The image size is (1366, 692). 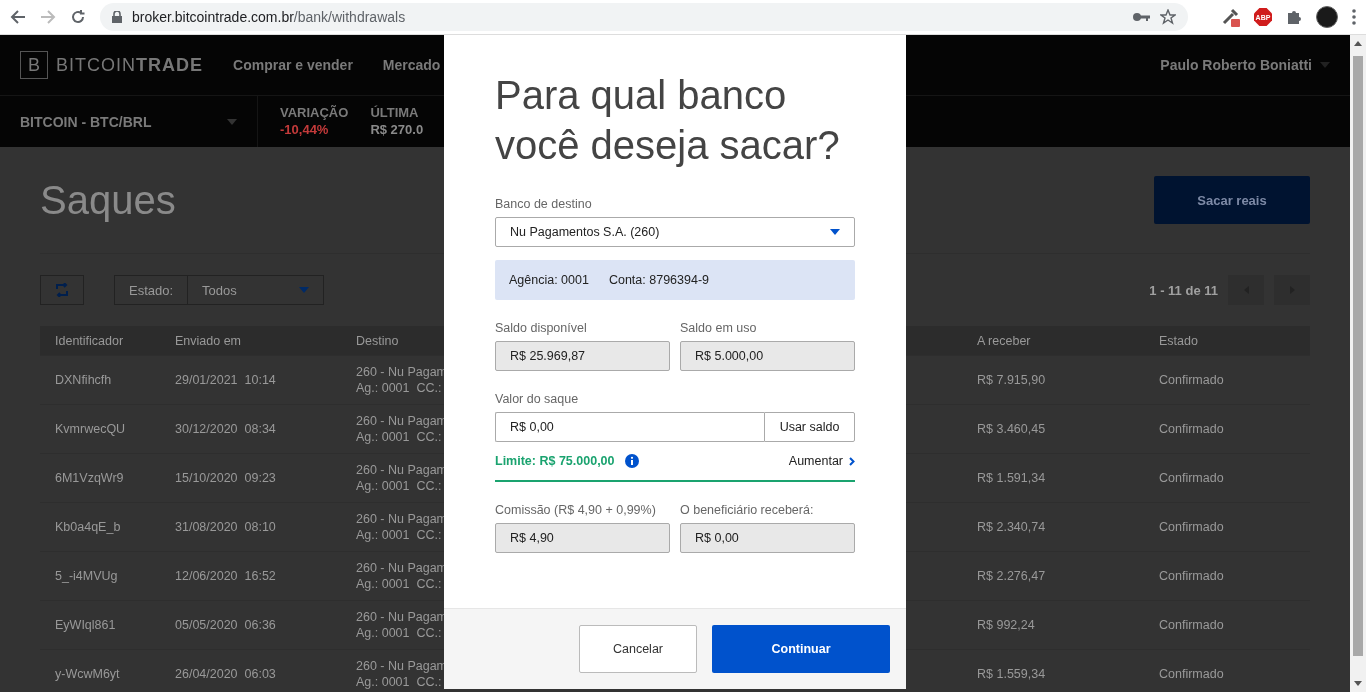 I want to click on table-cell: 15/10/2020 09:23, so click(x=225, y=478).